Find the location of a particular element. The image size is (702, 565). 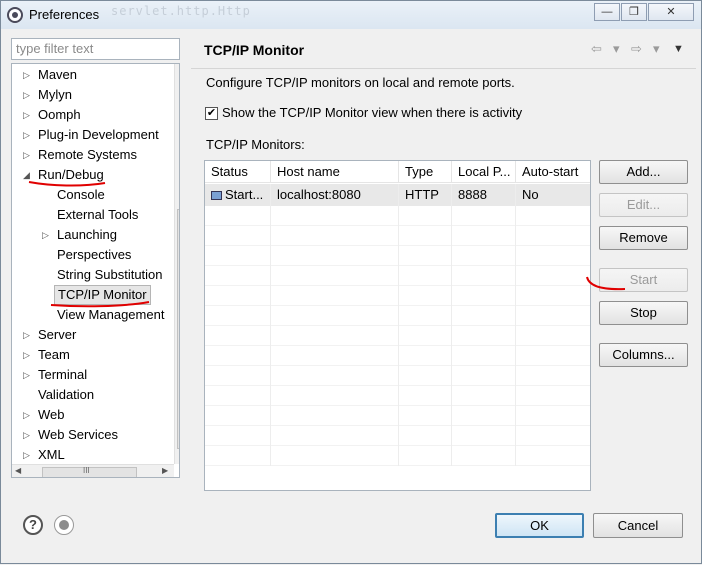

annotation-underline-run-debug is located at coordinates (67, 184).